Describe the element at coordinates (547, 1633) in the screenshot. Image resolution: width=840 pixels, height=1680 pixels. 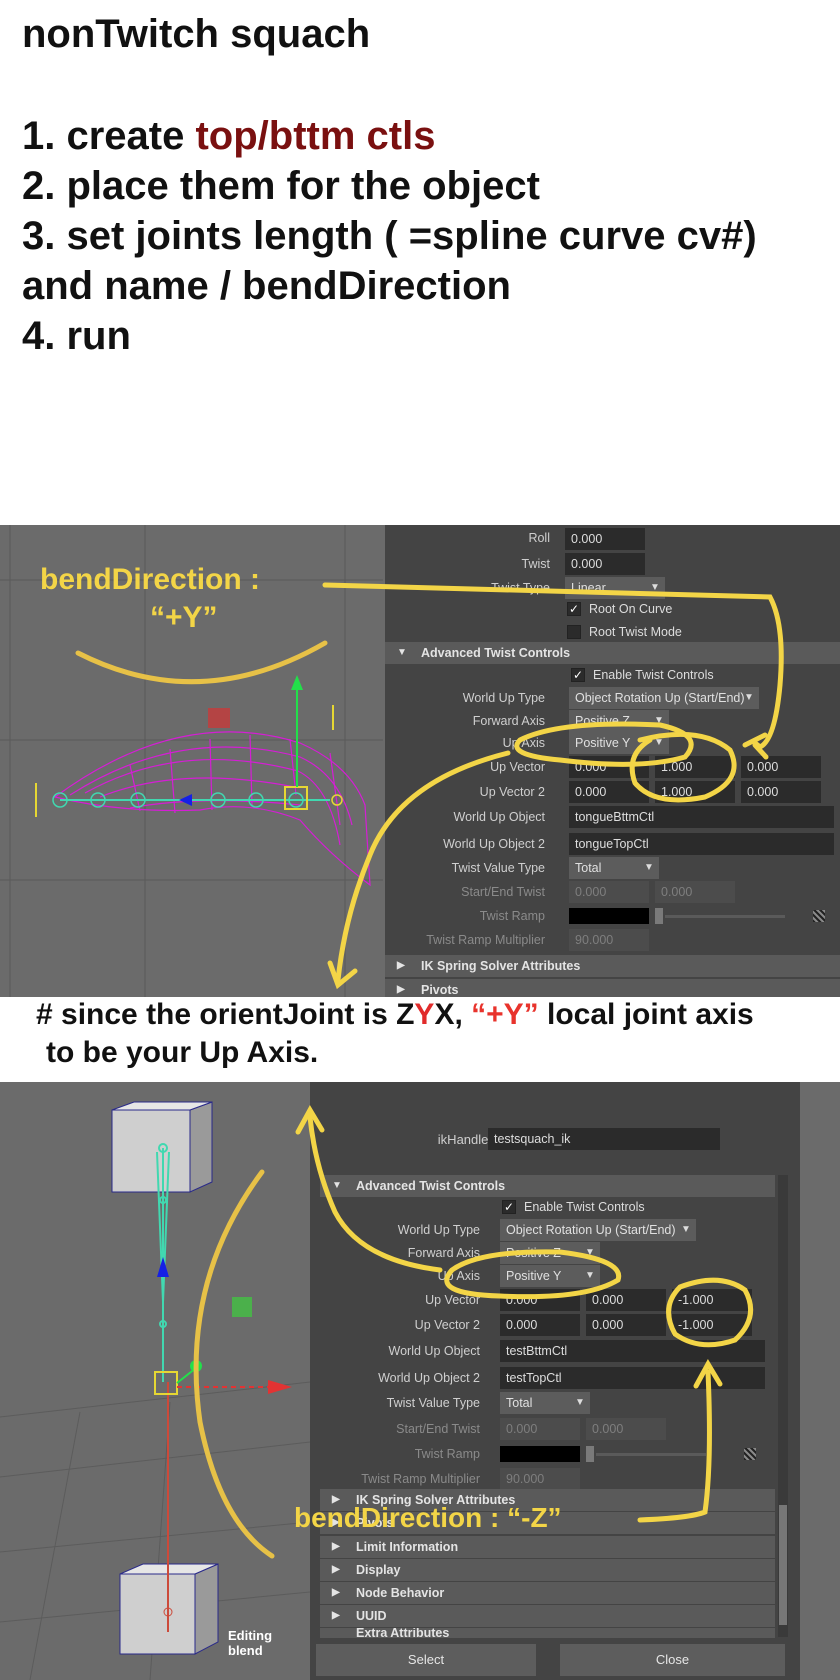
I see `section-extra-attributes: Extra Attributes` at that location.